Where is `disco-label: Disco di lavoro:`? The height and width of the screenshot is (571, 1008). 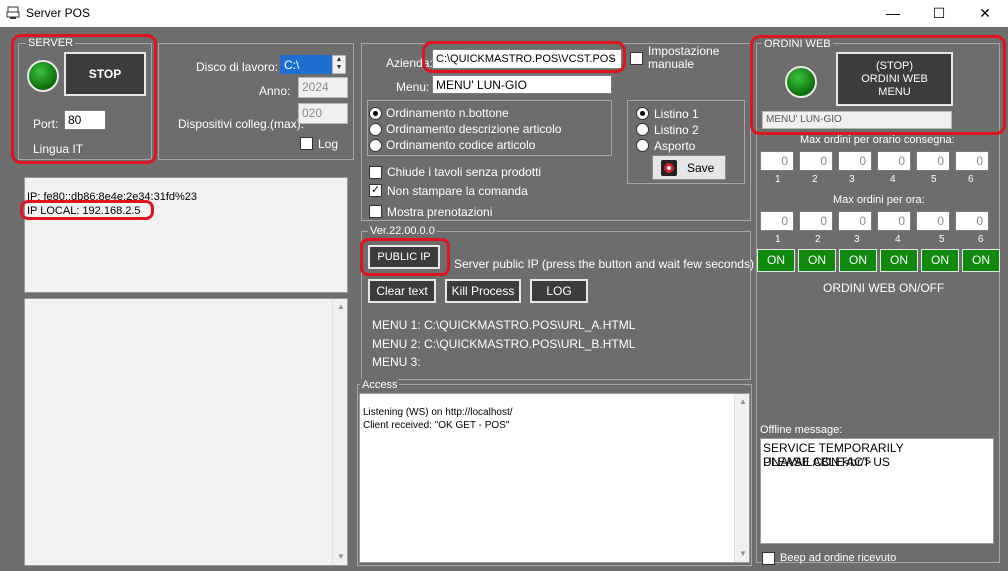
disco-label: Disco di lavoro: is located at coordinates (237, 67).